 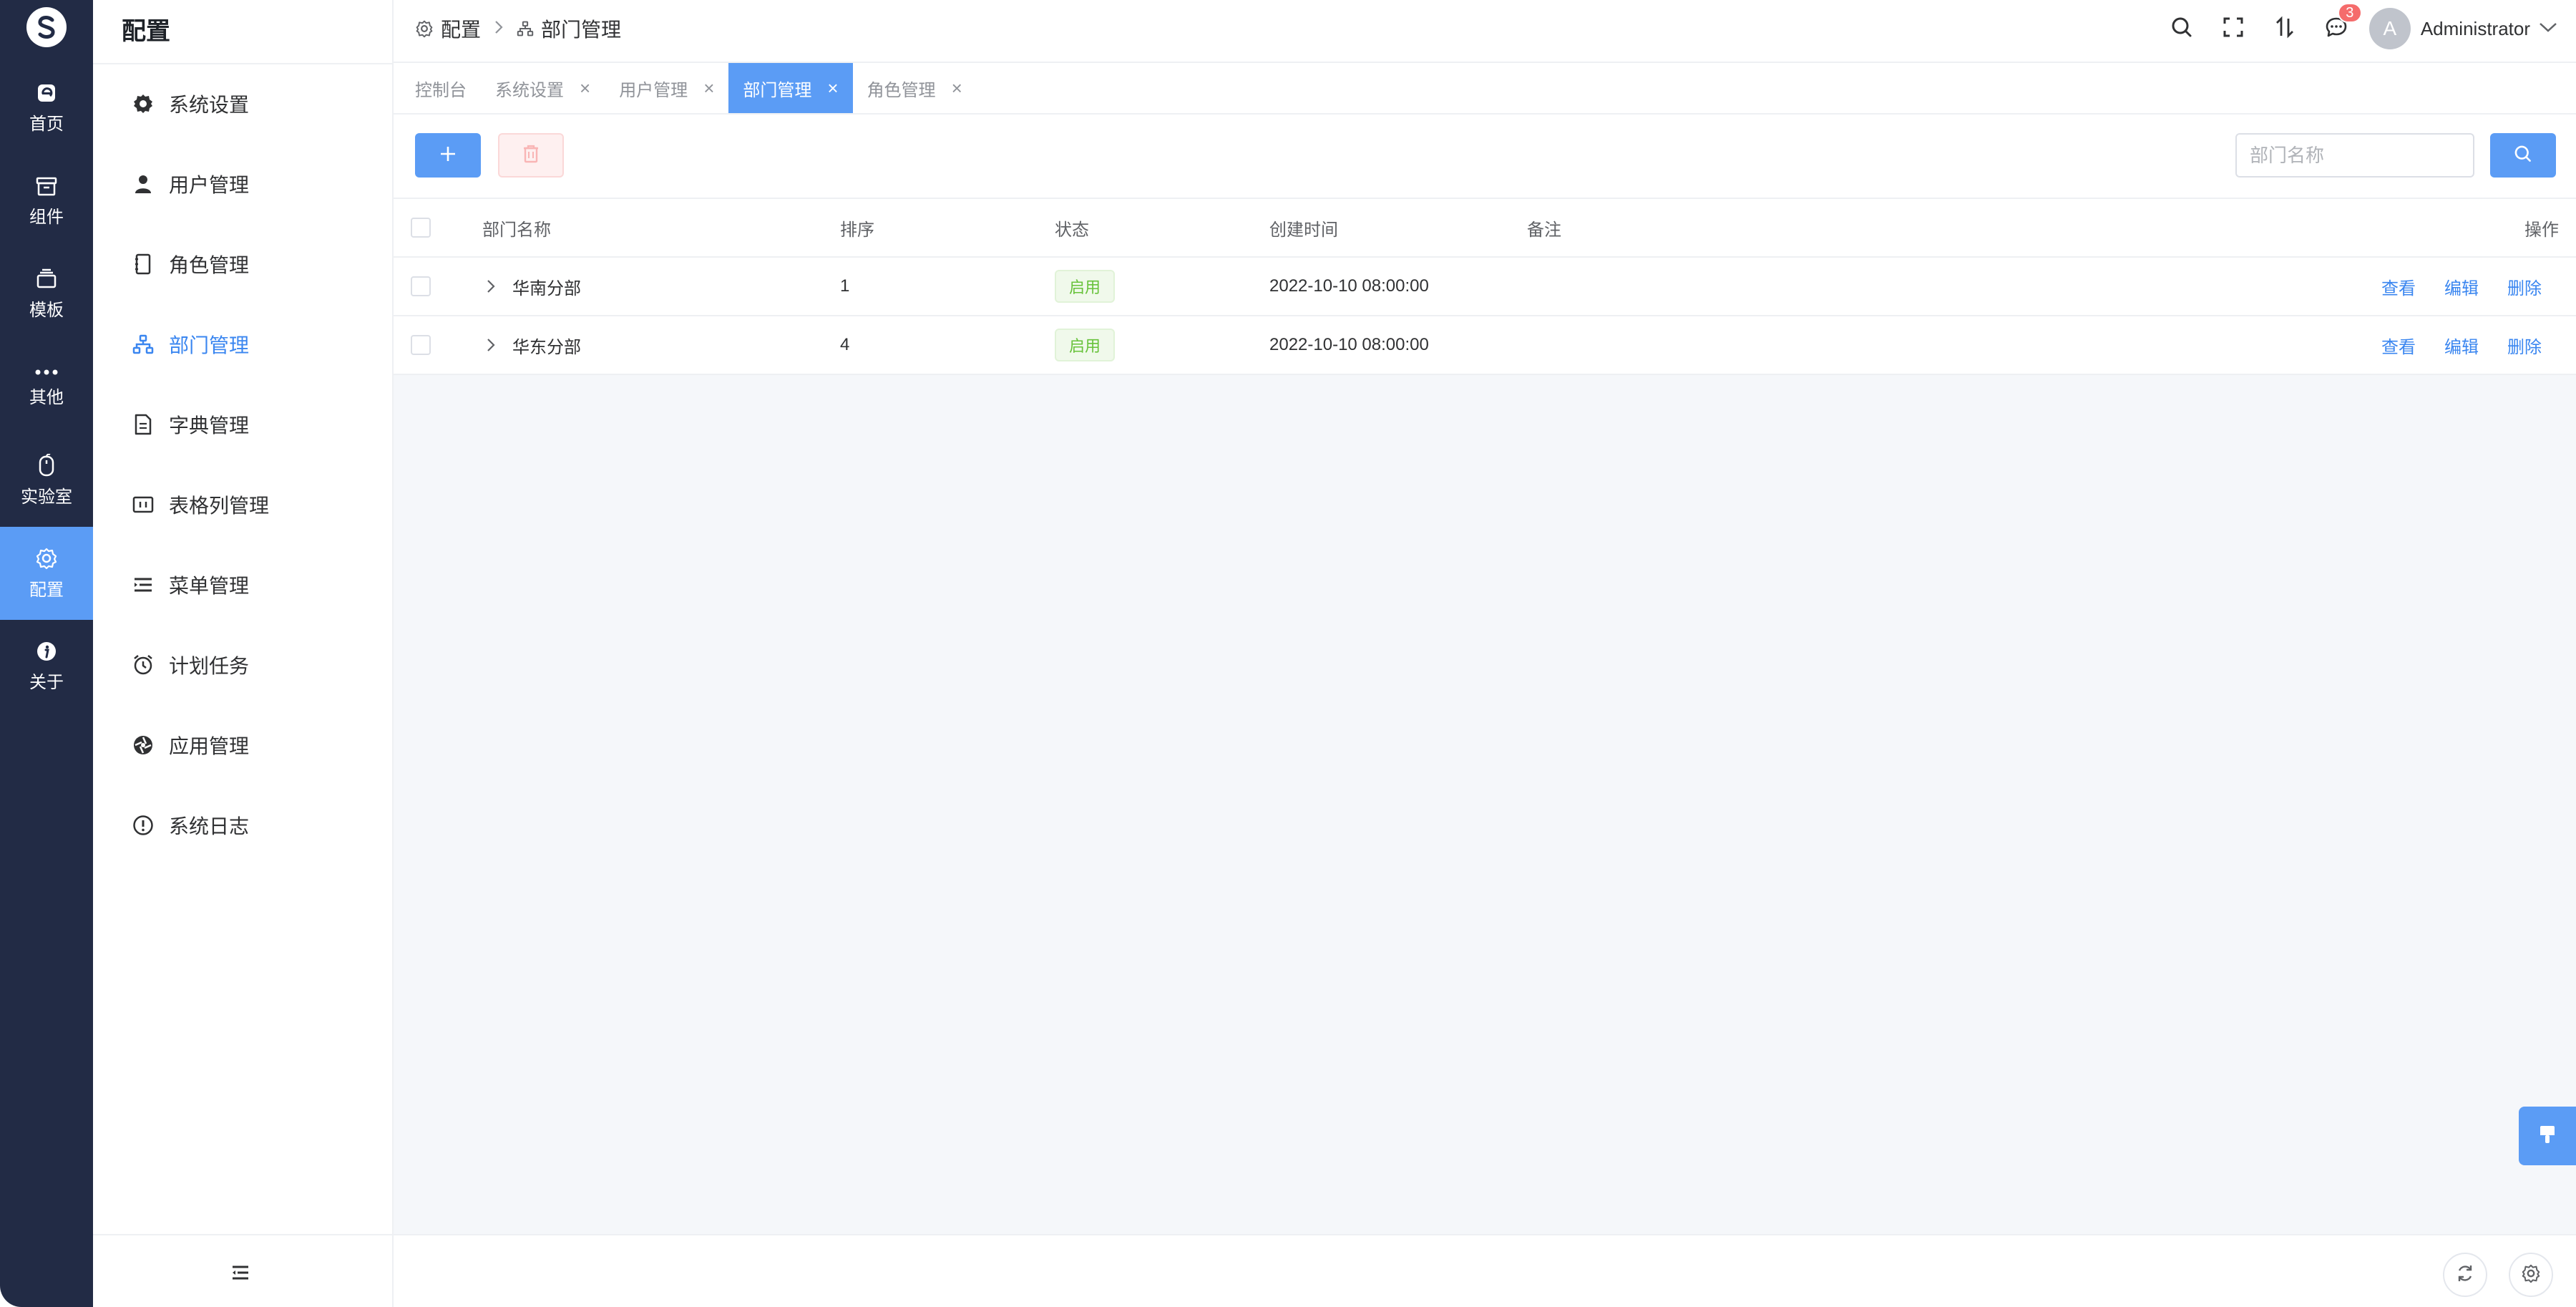 I want to click on breadcrumb-item-root: 配置, so click(x=461, y=28).